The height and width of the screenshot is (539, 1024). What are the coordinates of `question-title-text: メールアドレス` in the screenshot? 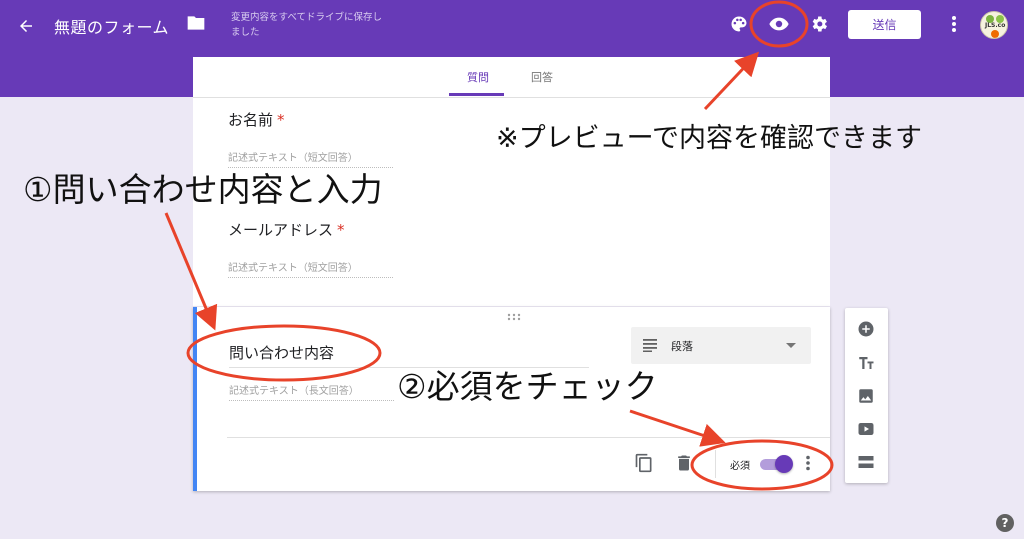 It's located at (281, 230).